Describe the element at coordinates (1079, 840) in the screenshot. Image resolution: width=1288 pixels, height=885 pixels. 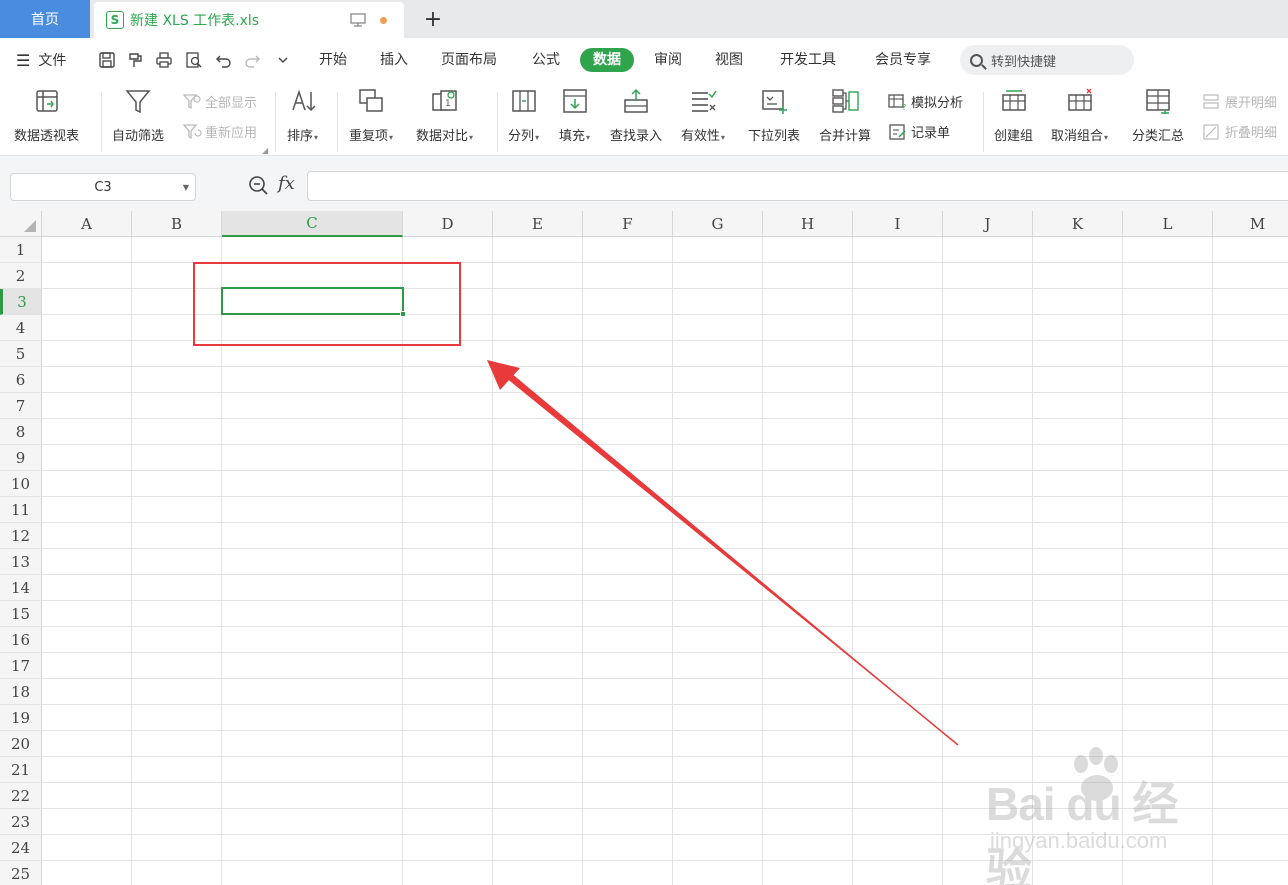
I see `watermark-url: jingyan.baidu.com` at that location.